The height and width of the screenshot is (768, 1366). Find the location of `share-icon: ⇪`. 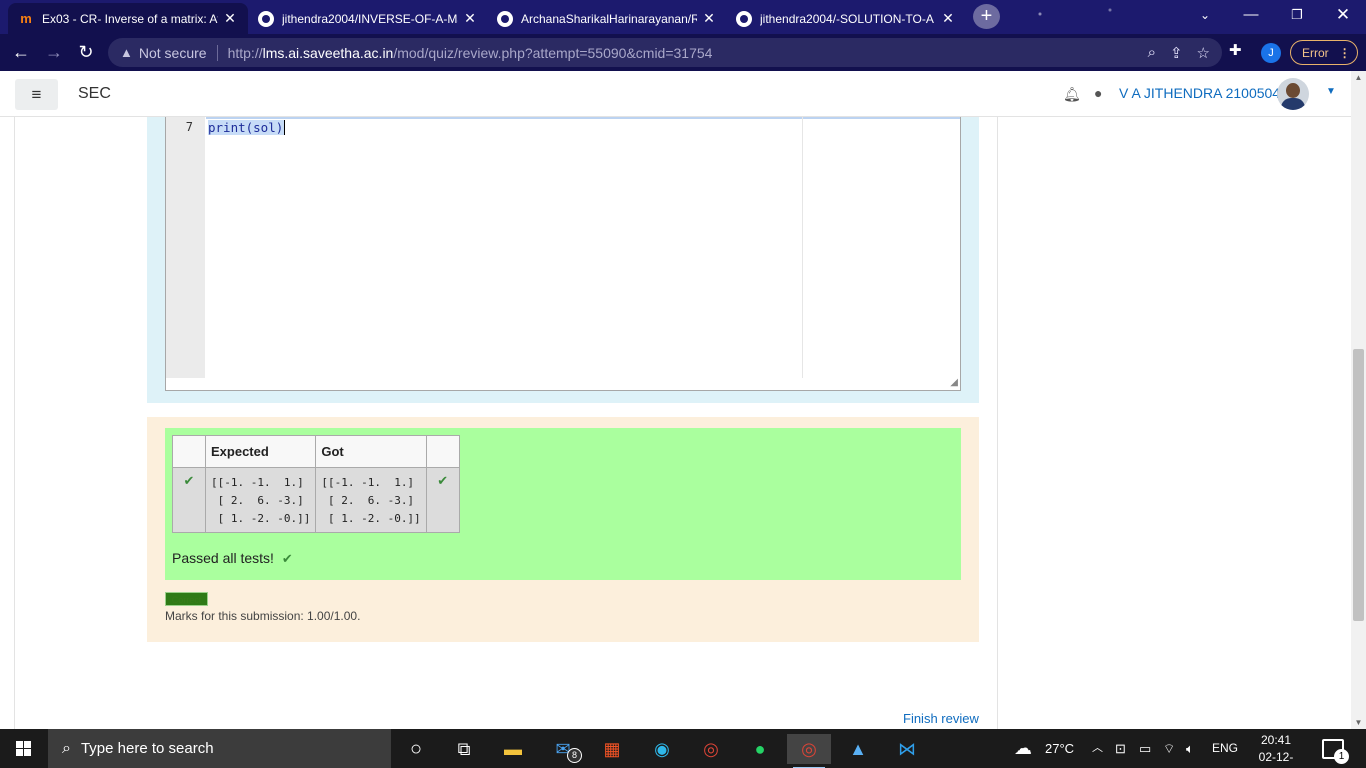

share-icon: ⇪ is located at coordinates (1176, 53).